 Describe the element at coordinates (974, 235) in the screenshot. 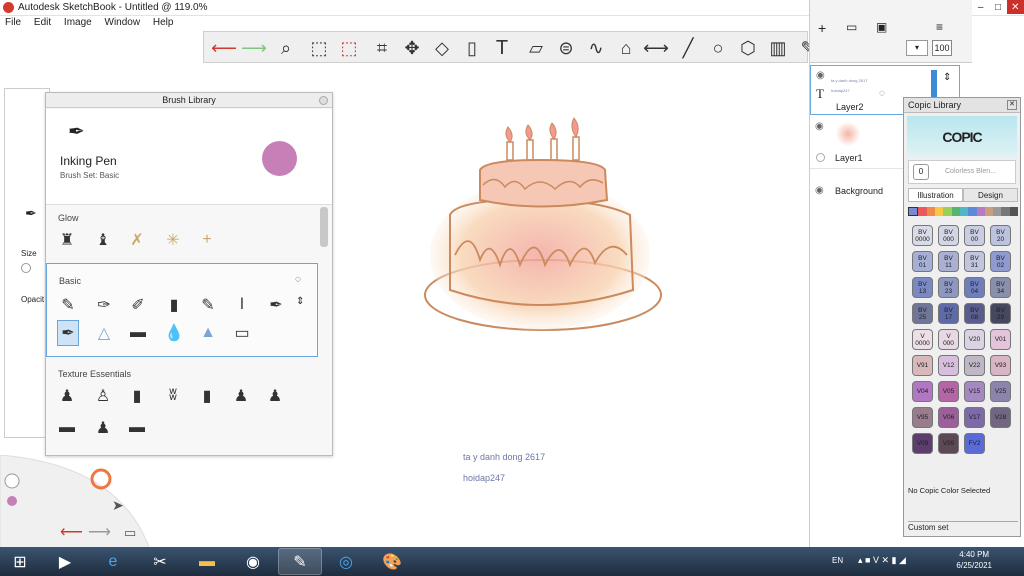

I see `copic-swatch: BV 00` at that location.